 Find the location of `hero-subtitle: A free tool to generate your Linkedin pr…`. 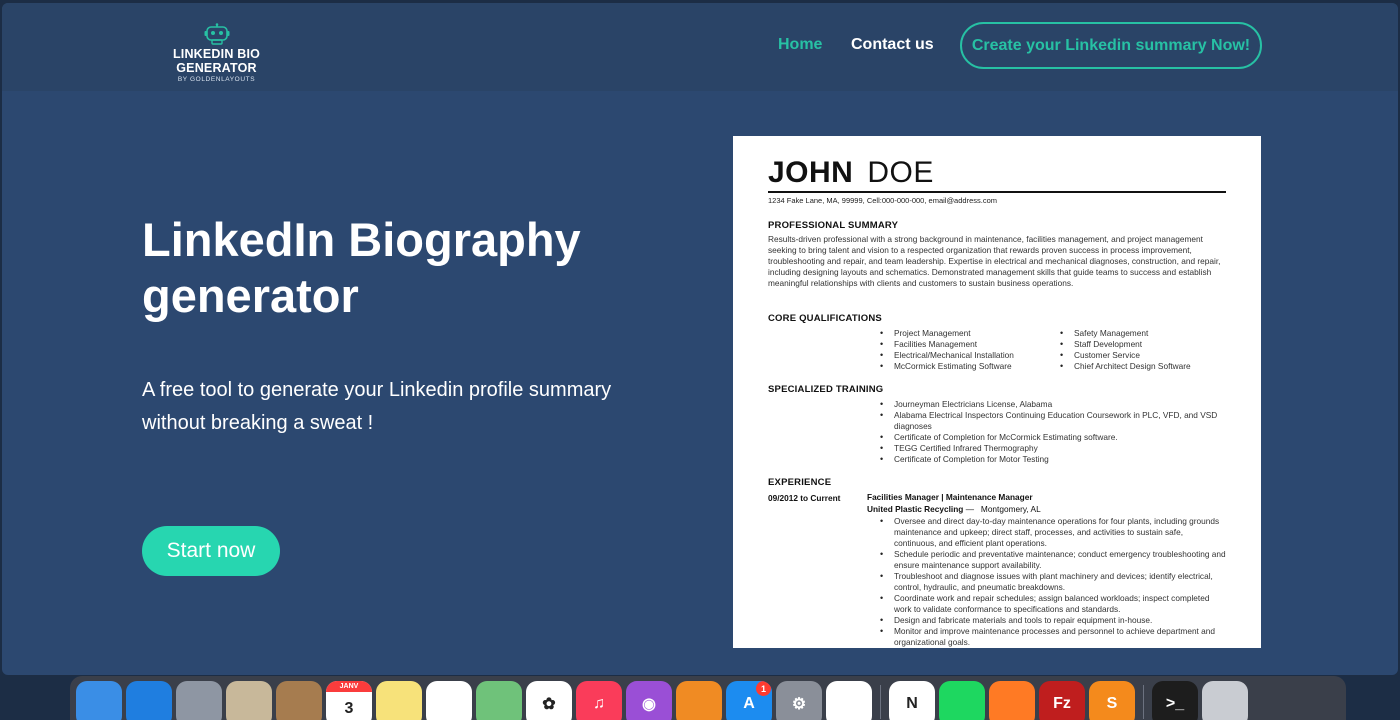

hero-subtitle: A free tool to generate your Linkedin pr… is located at coordinates (377, 406).